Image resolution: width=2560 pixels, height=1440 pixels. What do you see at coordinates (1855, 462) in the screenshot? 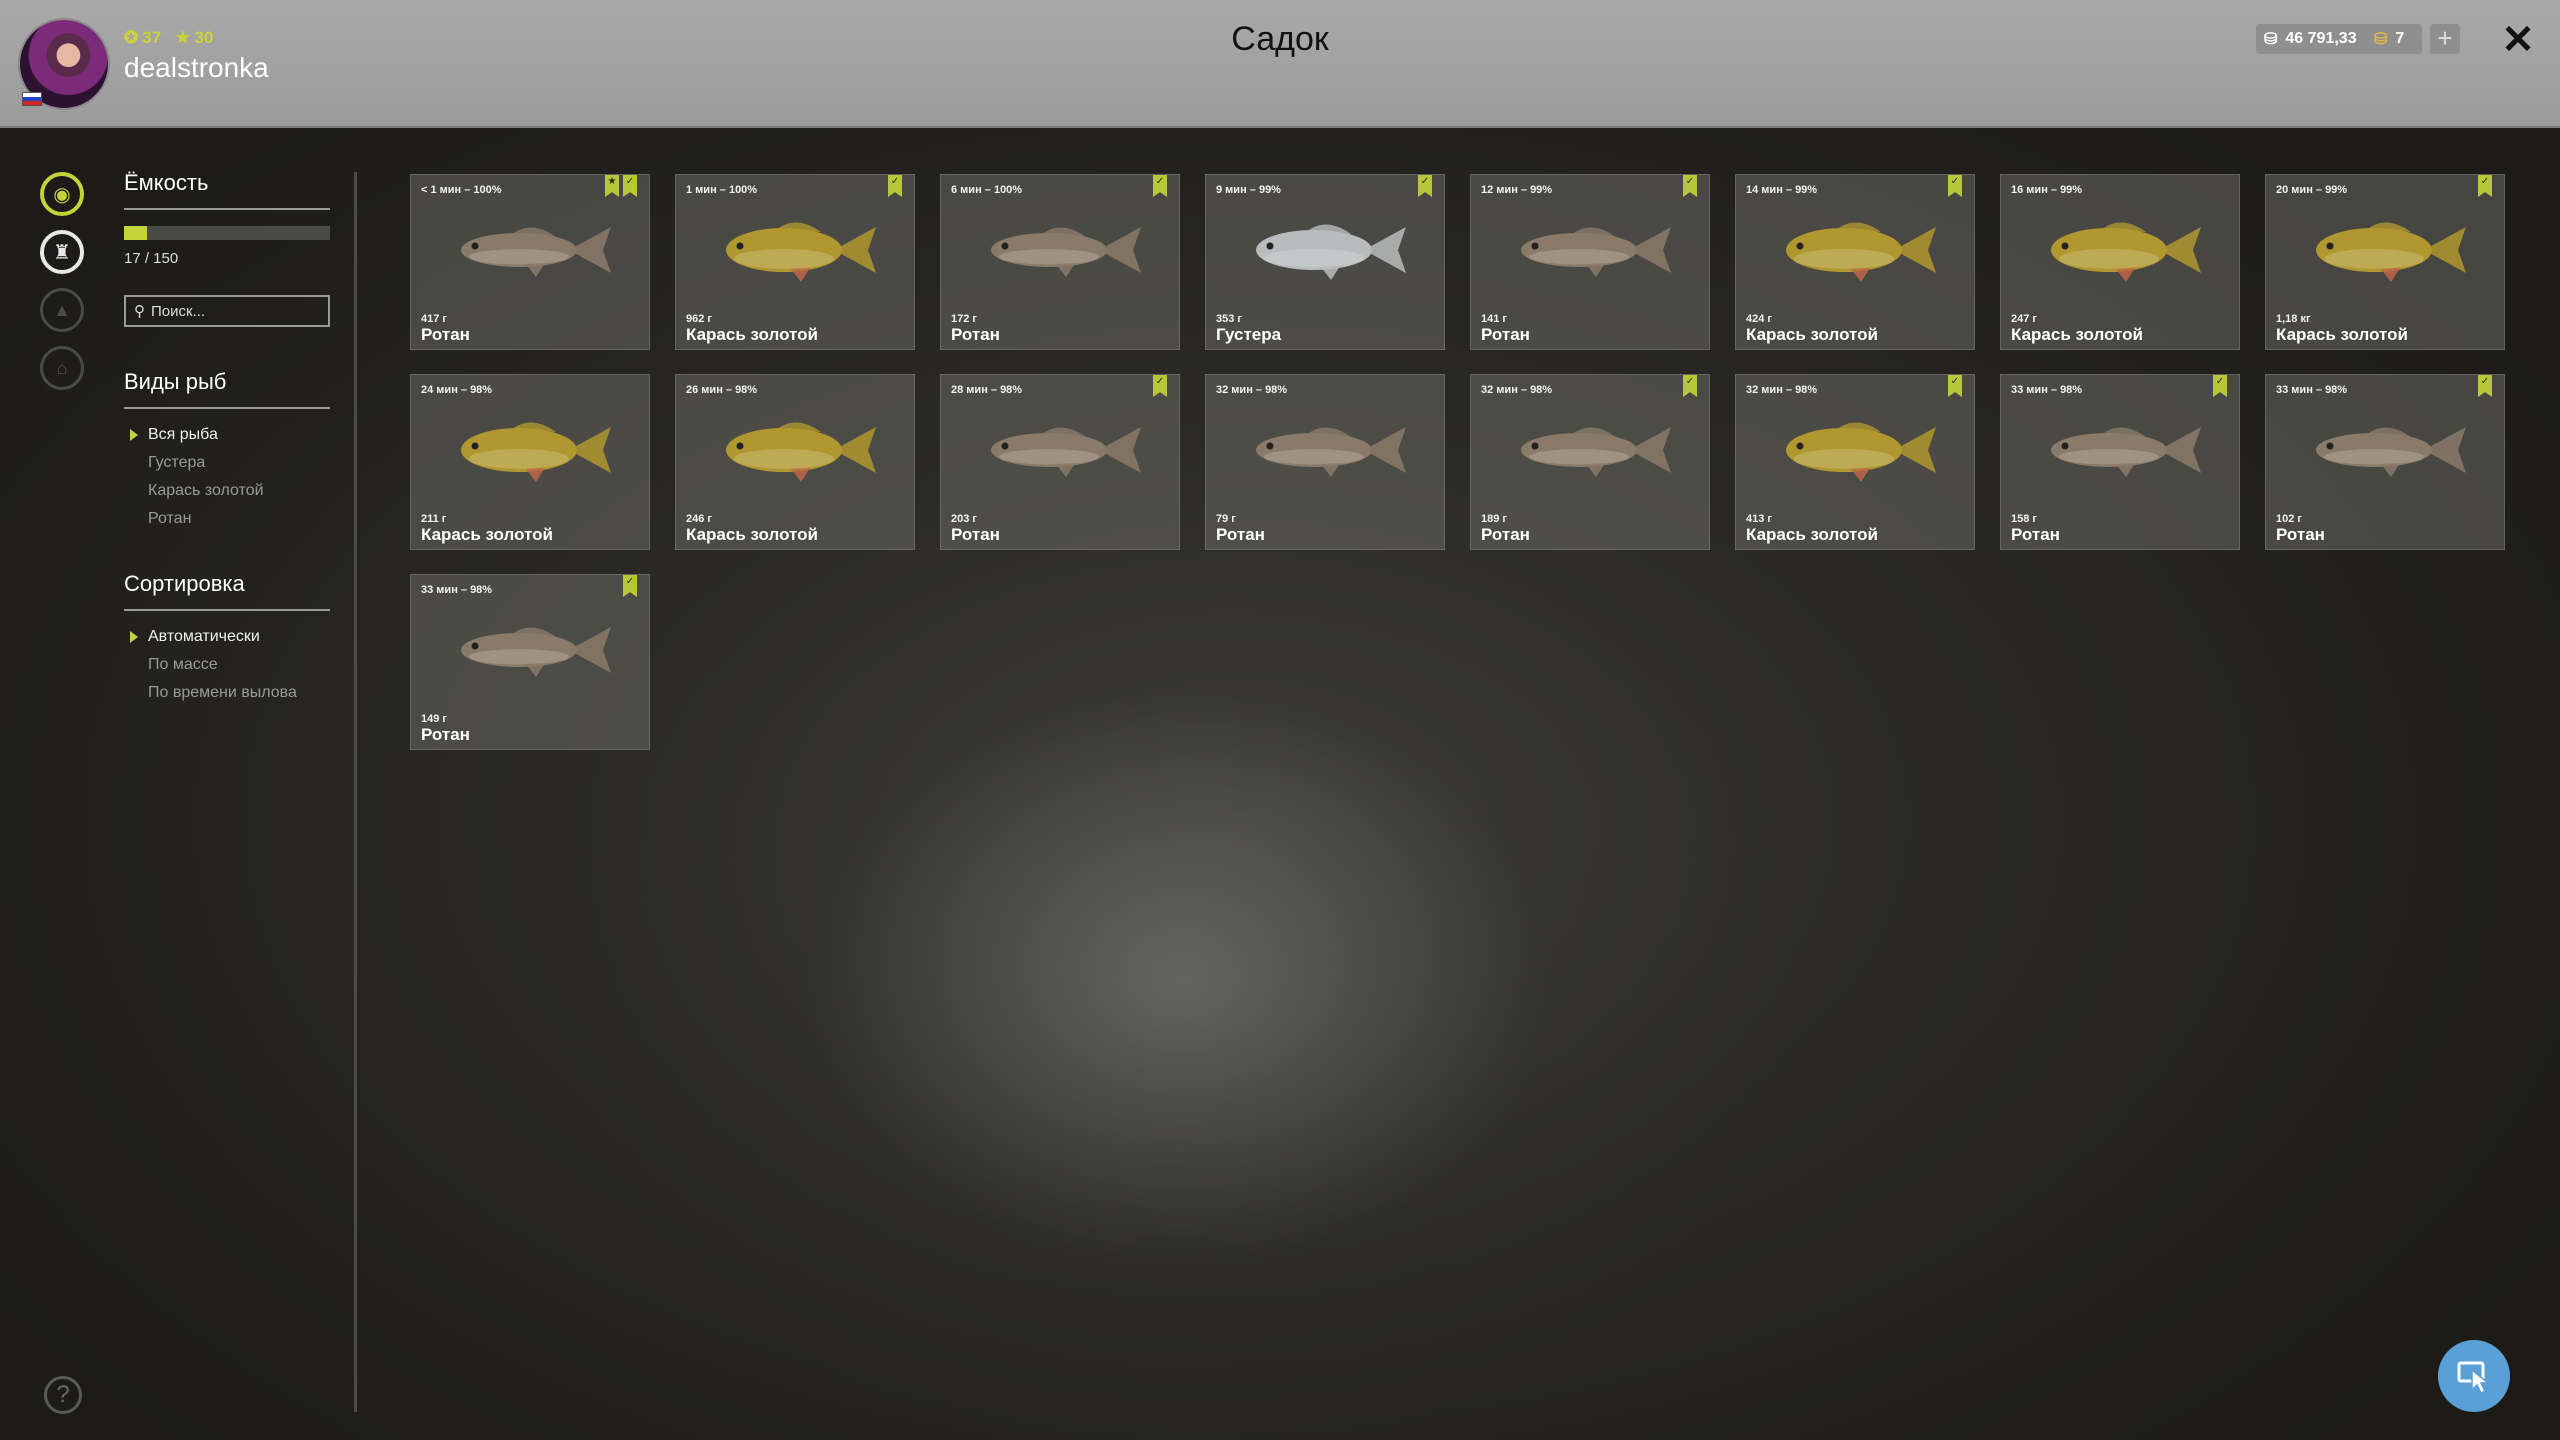
I see `fish-card: 32 мин – 98% ✓ 413 г Карась золотой` at bounding box center [1855, 462].